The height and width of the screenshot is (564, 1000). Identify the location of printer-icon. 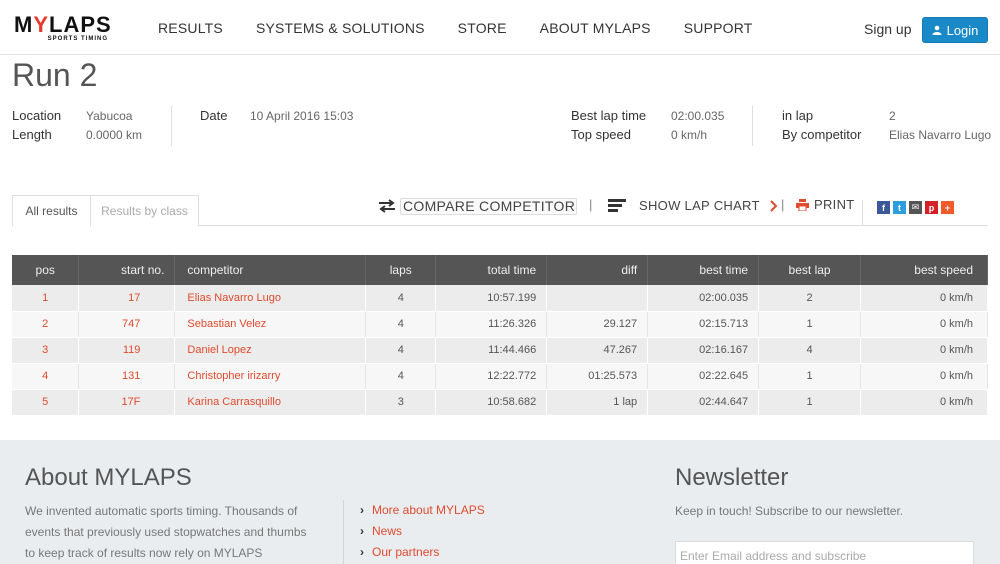
(802, 204).